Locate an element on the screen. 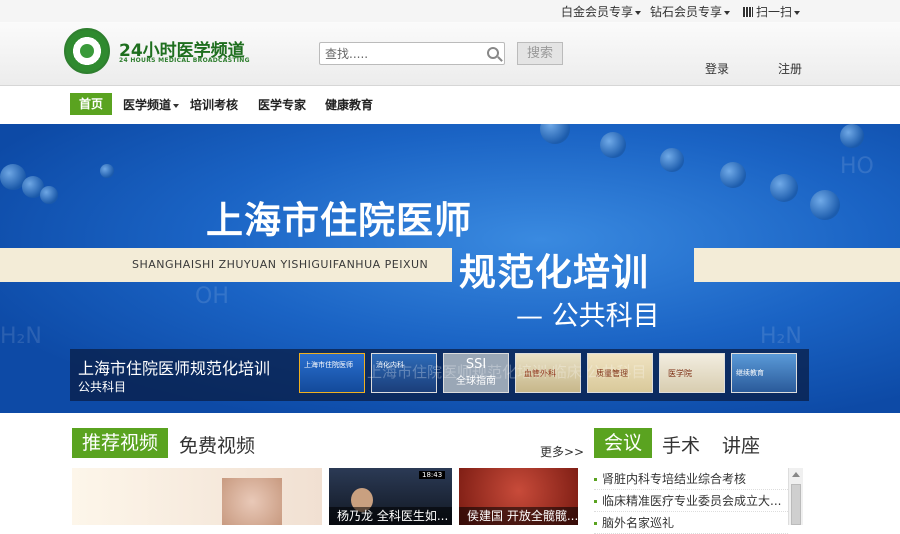  more-videos-link: 更多>> is located at coordinates (562, 451).